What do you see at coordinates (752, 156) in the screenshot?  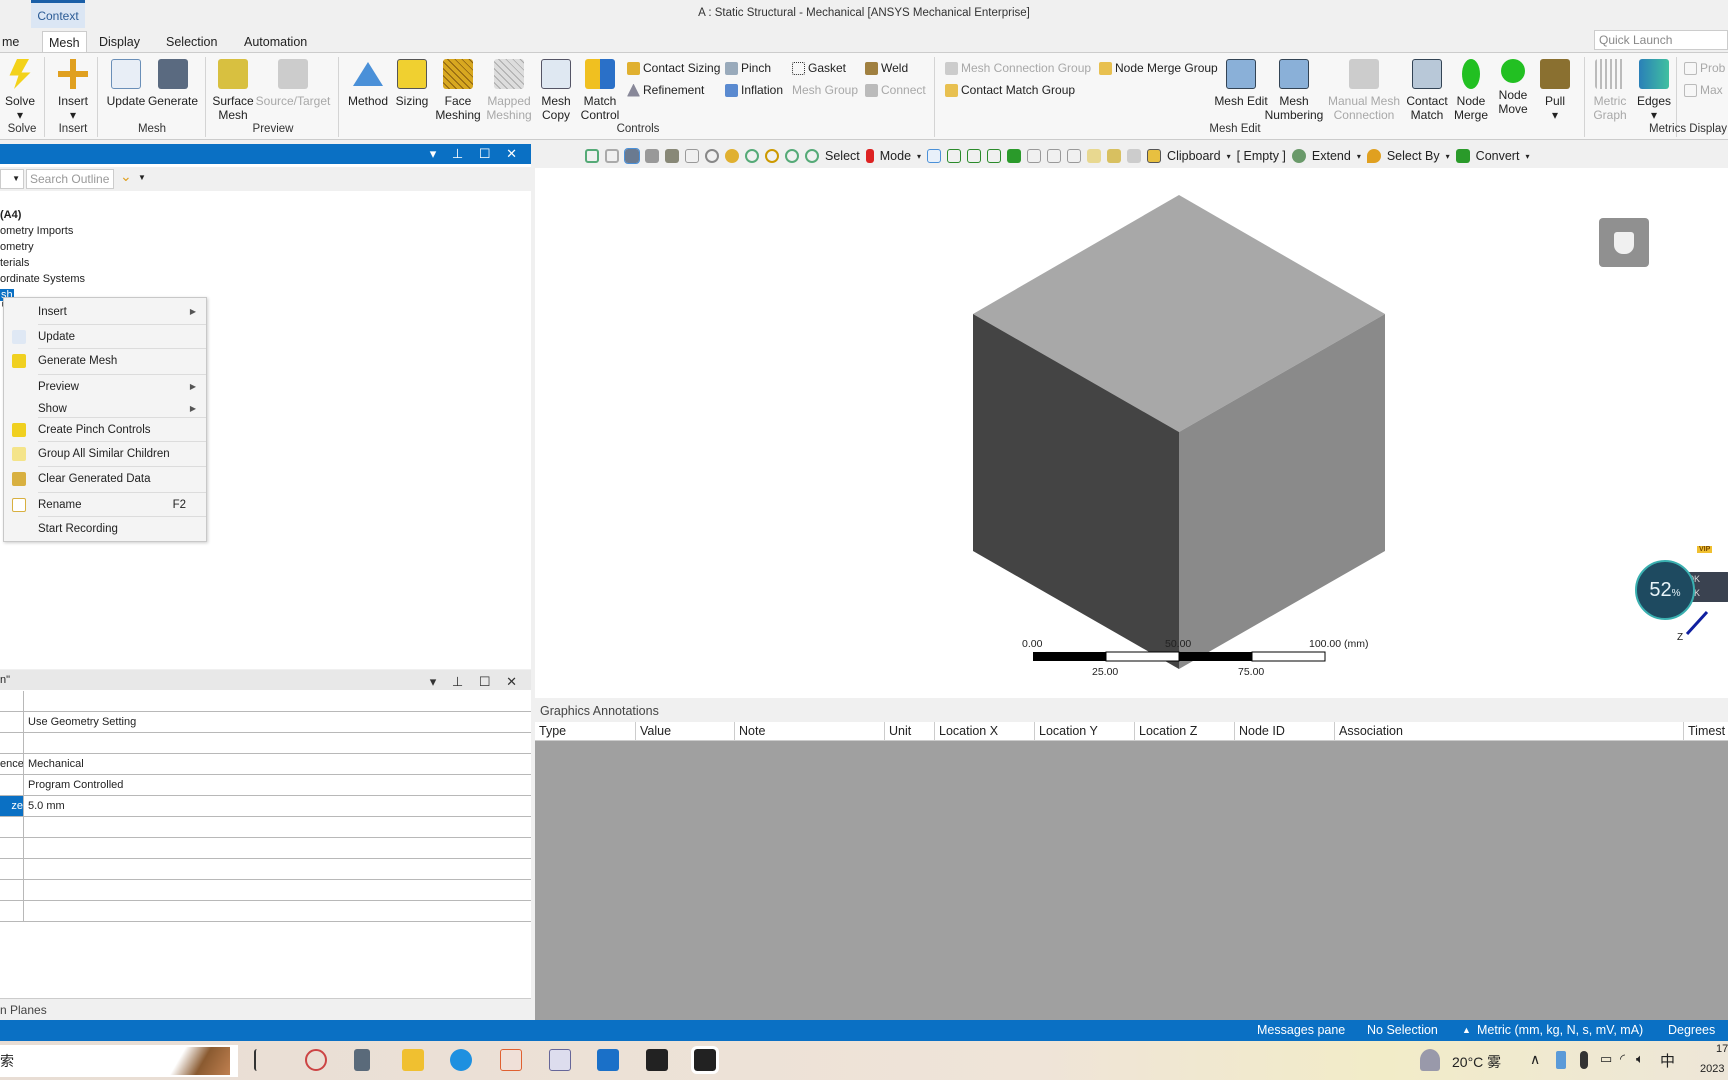 I see `zoom-icon` at bounding box center [752, 156].